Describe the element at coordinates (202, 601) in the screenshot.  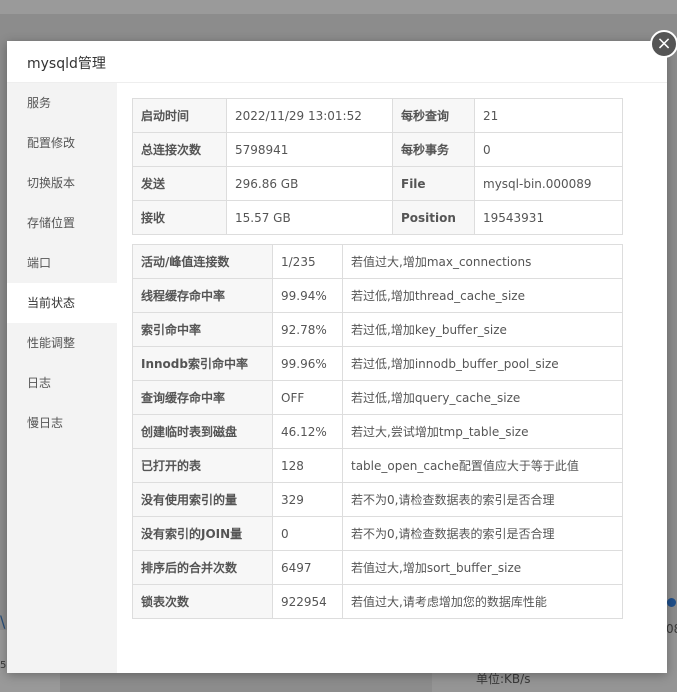
I see `metric-name: 锁表次数` at that location.